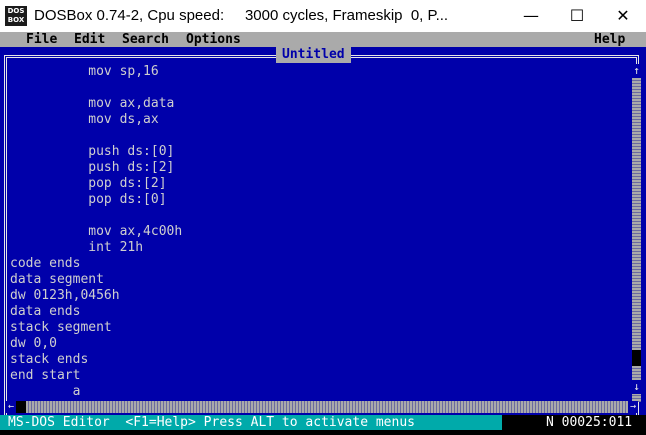 This screenshot has height=435, width=646. I want to click on code-line: mov ax,4c00h, so click(96, 232).